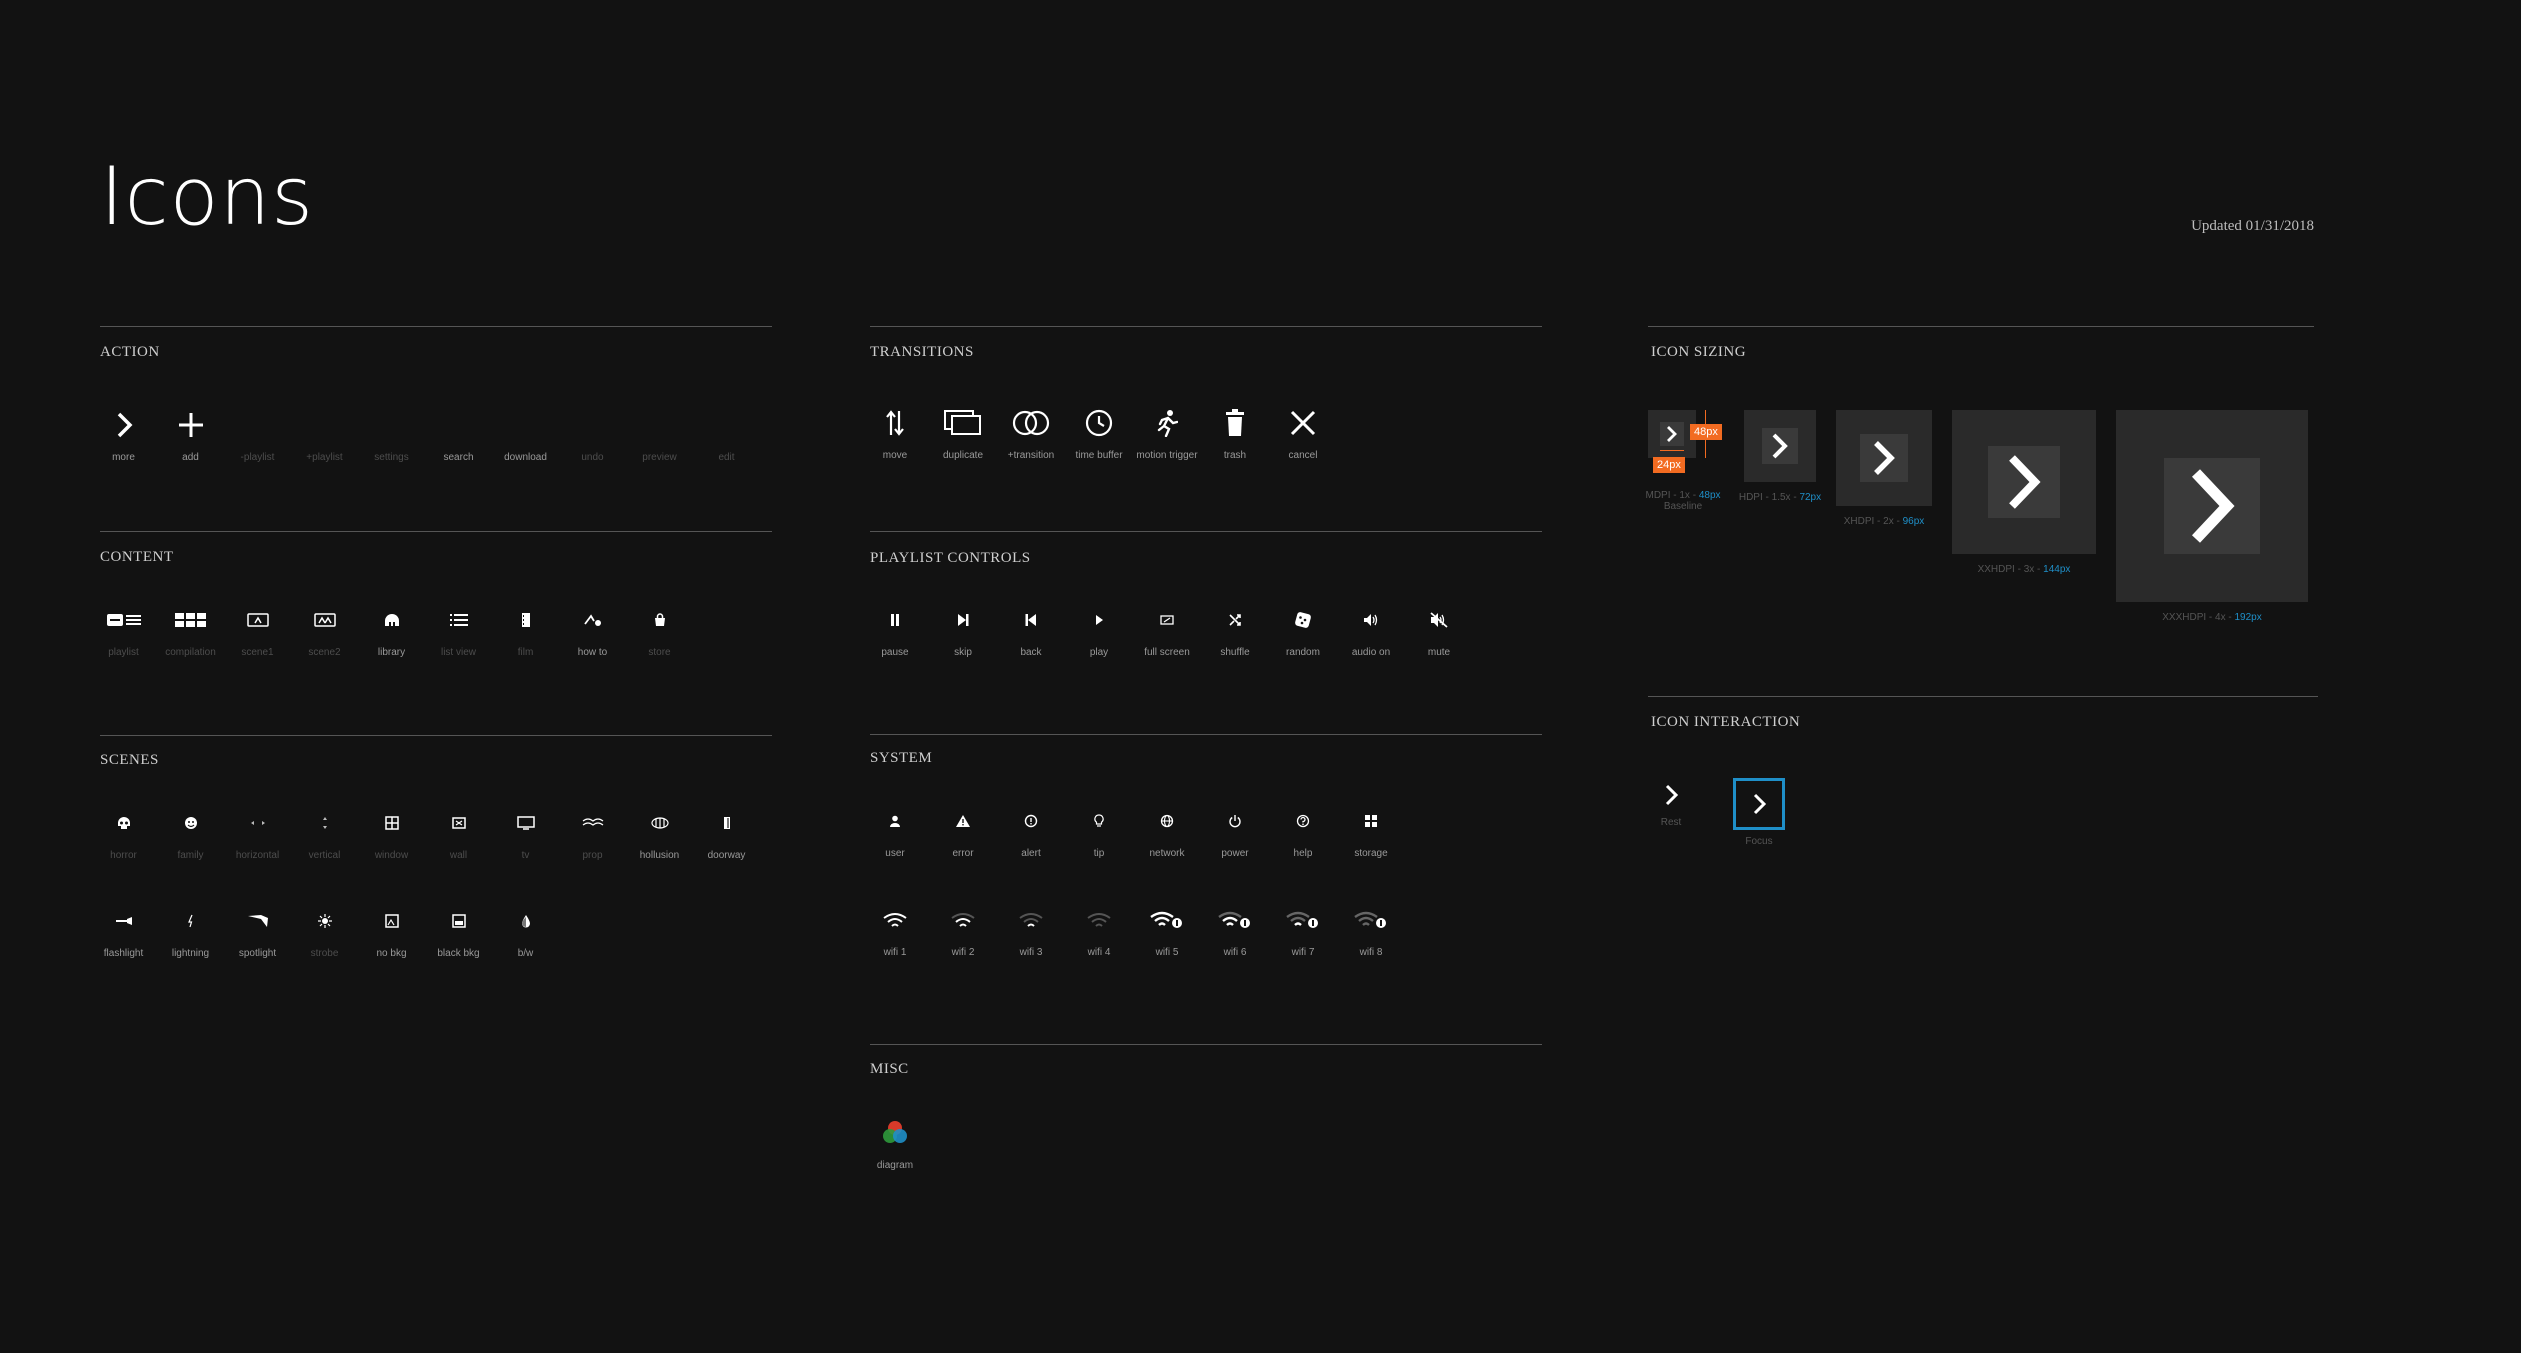 The image size is (2521, 1353). What do you see at coordinates (726, 855) in the screenshot?
I see `icon-label: doorway` at bounding box center [726, 855].